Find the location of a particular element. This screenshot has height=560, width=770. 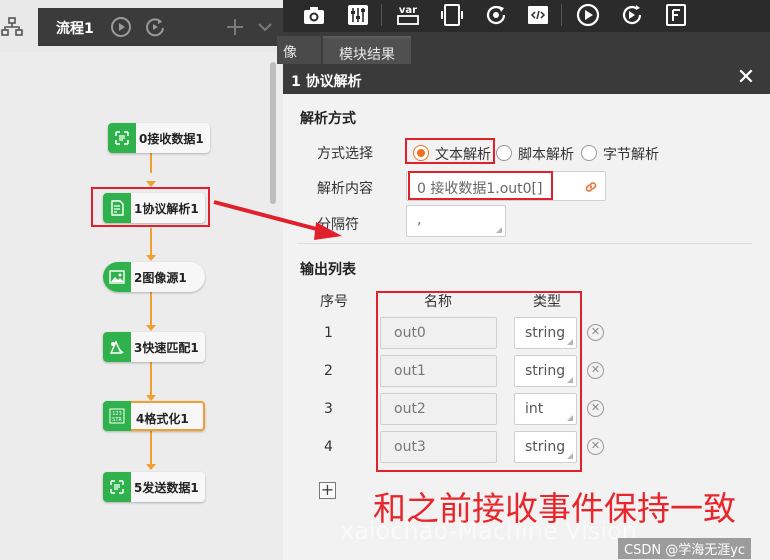

output-name: out3 is located at coordinates (410, 447).